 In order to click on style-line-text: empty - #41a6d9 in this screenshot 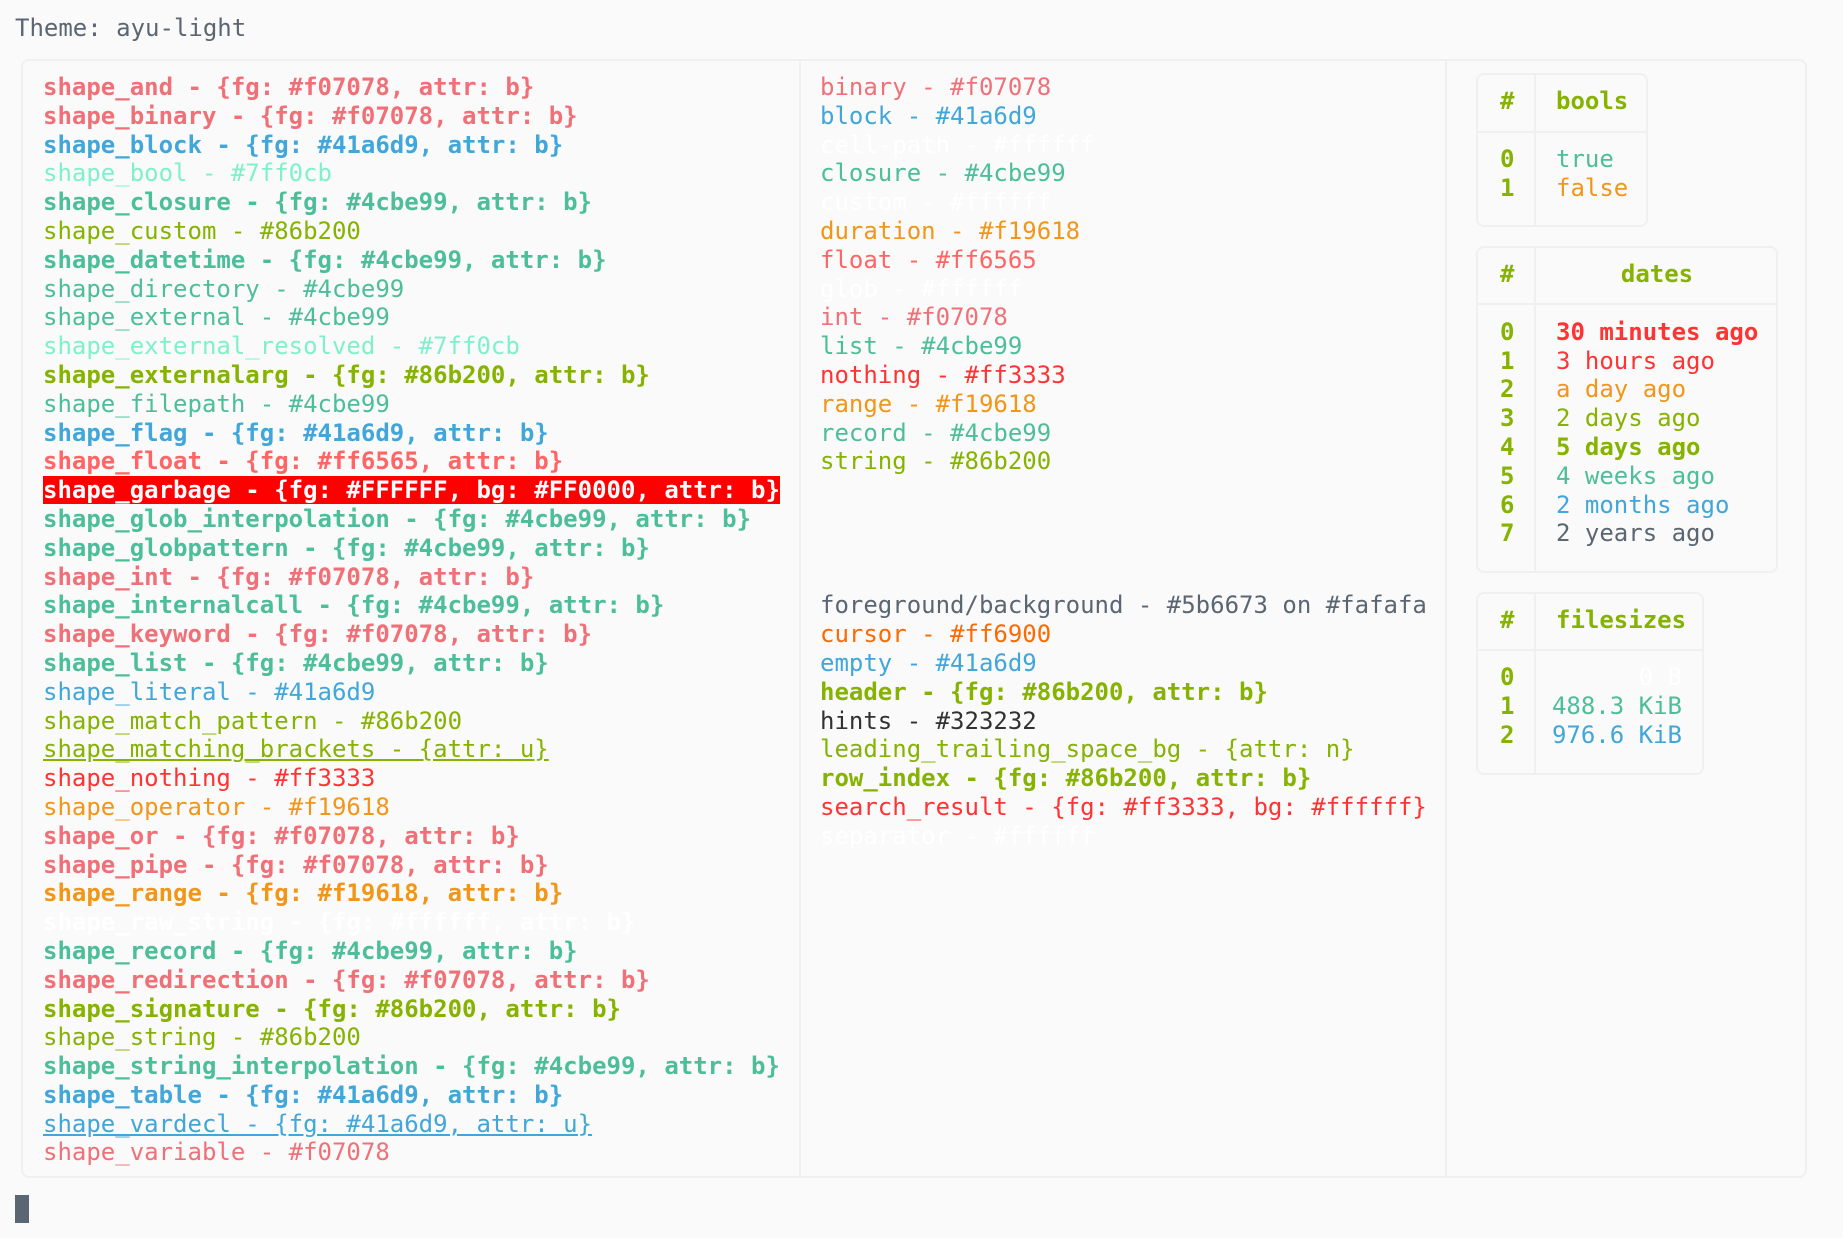, I will do `click(928, 662)`.